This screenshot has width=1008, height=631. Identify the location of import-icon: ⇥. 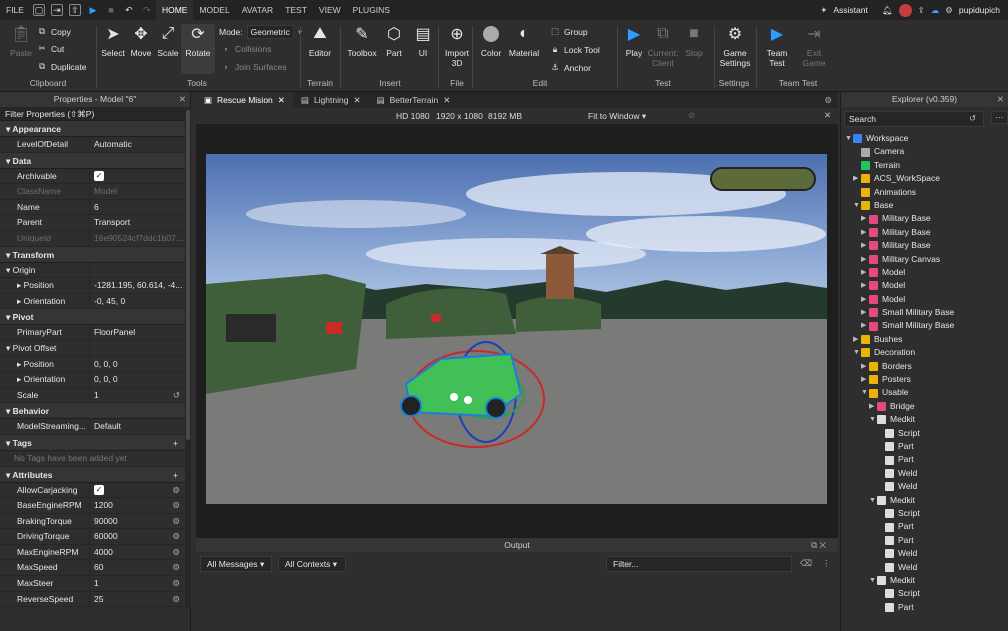
(56, 10).